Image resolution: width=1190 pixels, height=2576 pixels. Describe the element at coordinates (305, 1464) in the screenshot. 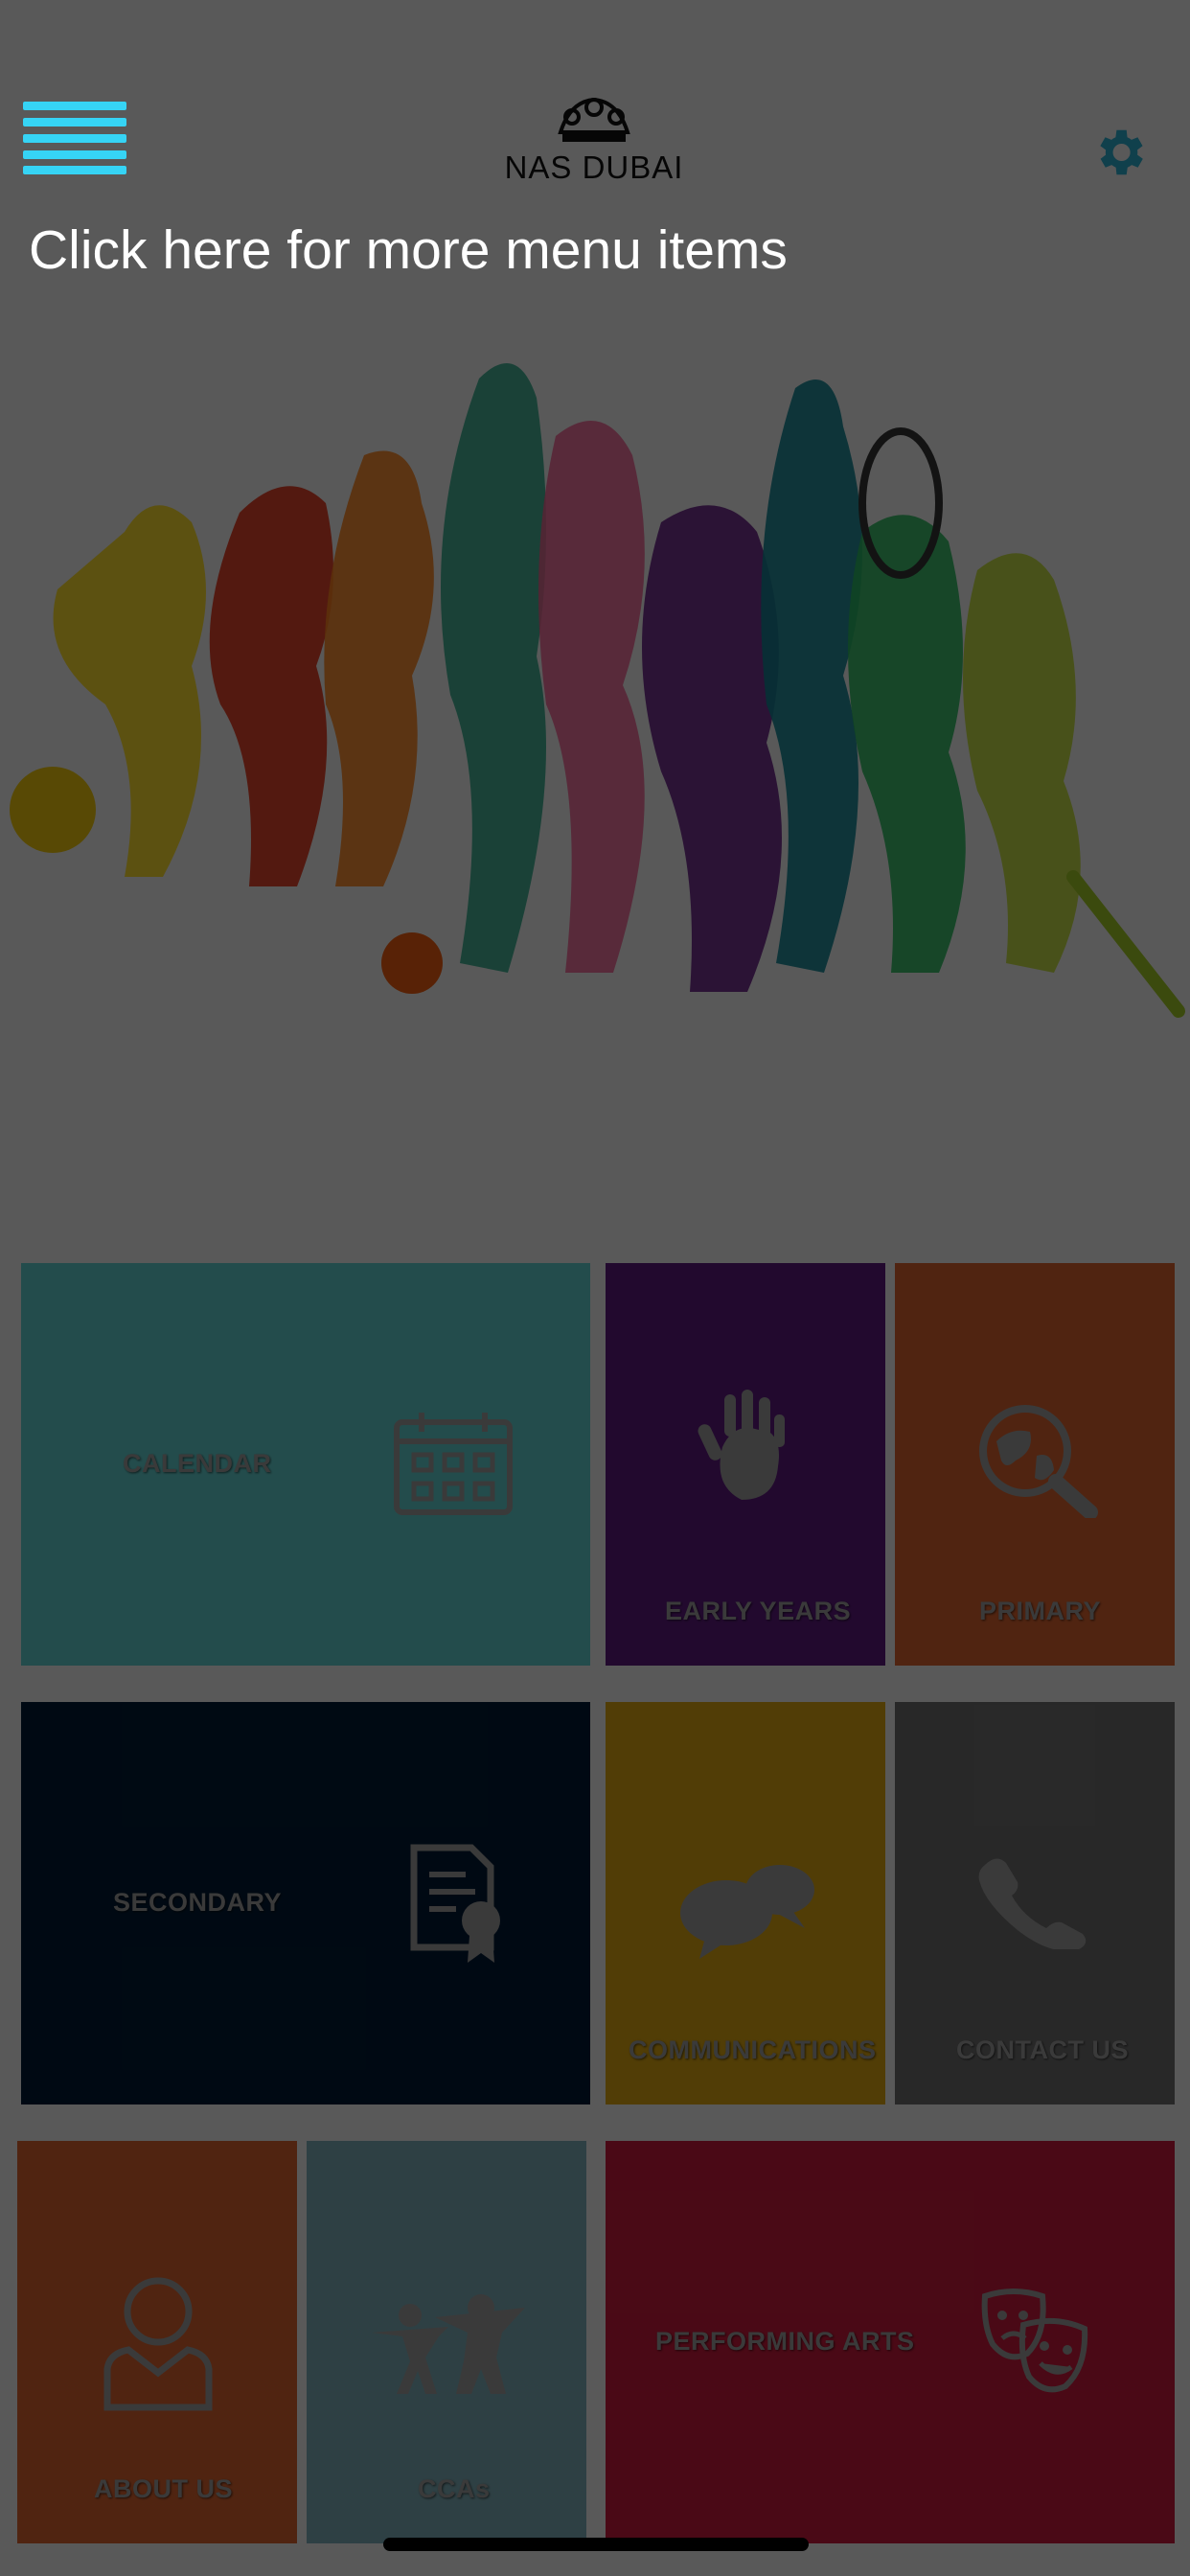

I see `calendar-tile: CALENDAR` at that location.